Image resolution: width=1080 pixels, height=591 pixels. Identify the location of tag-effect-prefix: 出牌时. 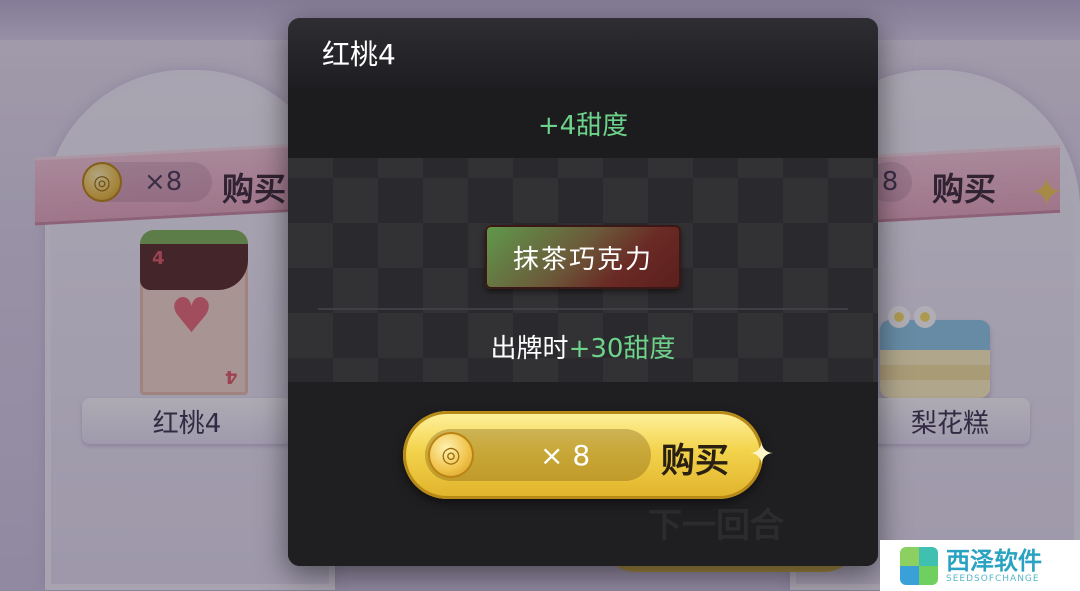
(529, 348).